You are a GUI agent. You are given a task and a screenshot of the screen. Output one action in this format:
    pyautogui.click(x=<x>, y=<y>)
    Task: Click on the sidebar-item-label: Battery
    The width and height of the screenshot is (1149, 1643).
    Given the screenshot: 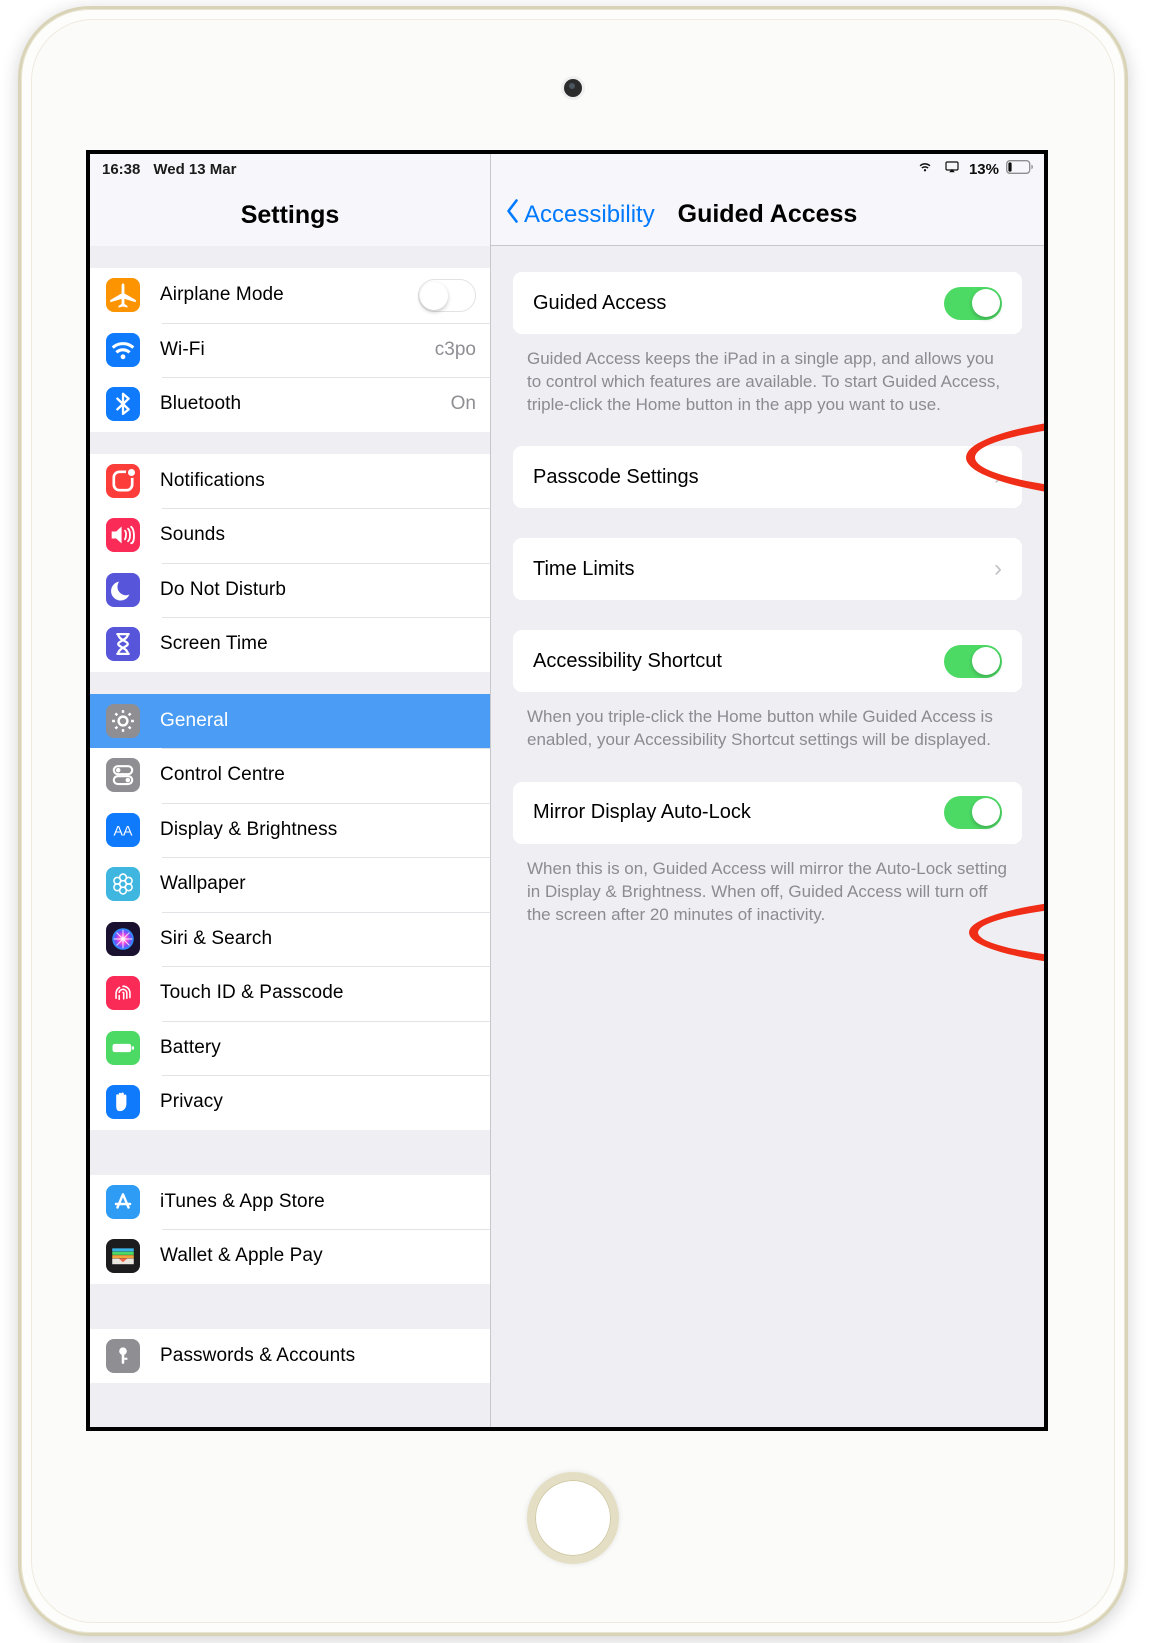 What is the action you would take?
    pyautogui.click(x=190, y=1047)
    